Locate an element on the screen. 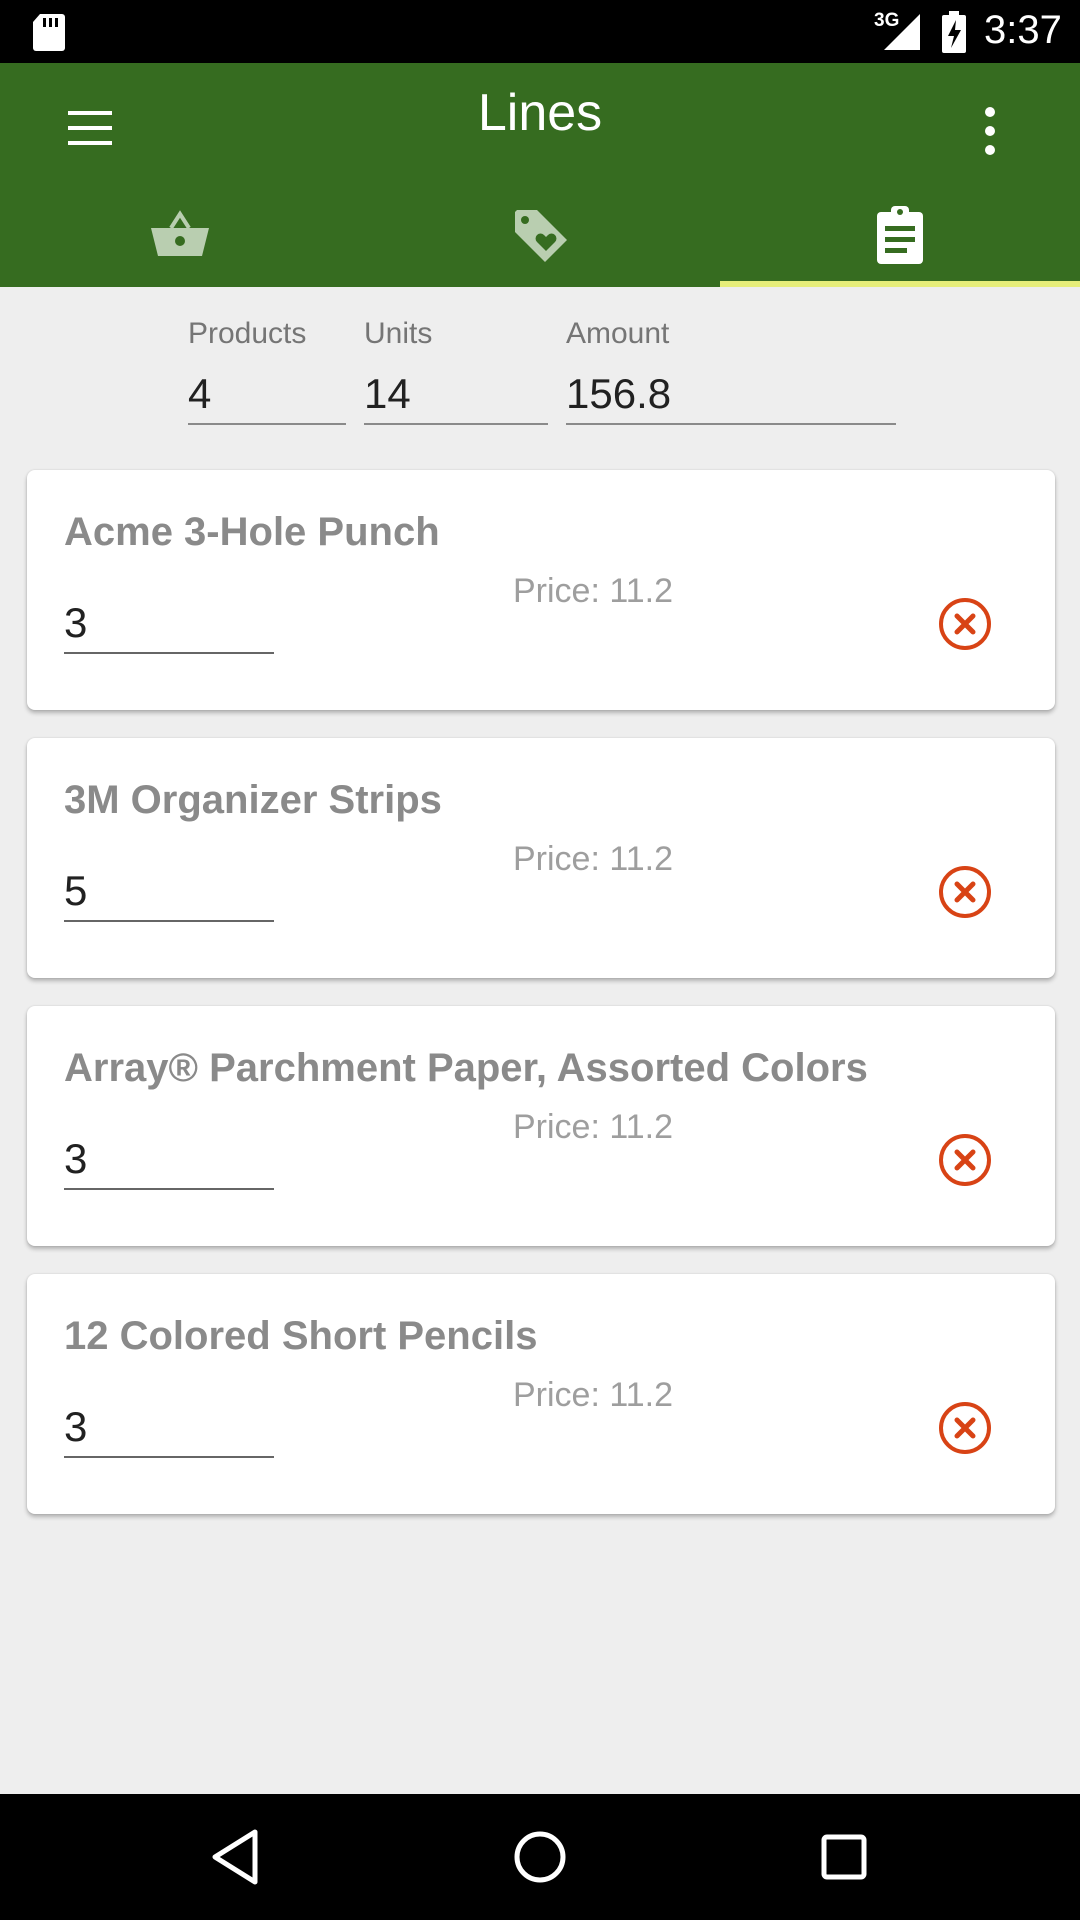 The width and height of the screenshot is (1080, 1920). tab-tag is located at coordinates (540, 235).